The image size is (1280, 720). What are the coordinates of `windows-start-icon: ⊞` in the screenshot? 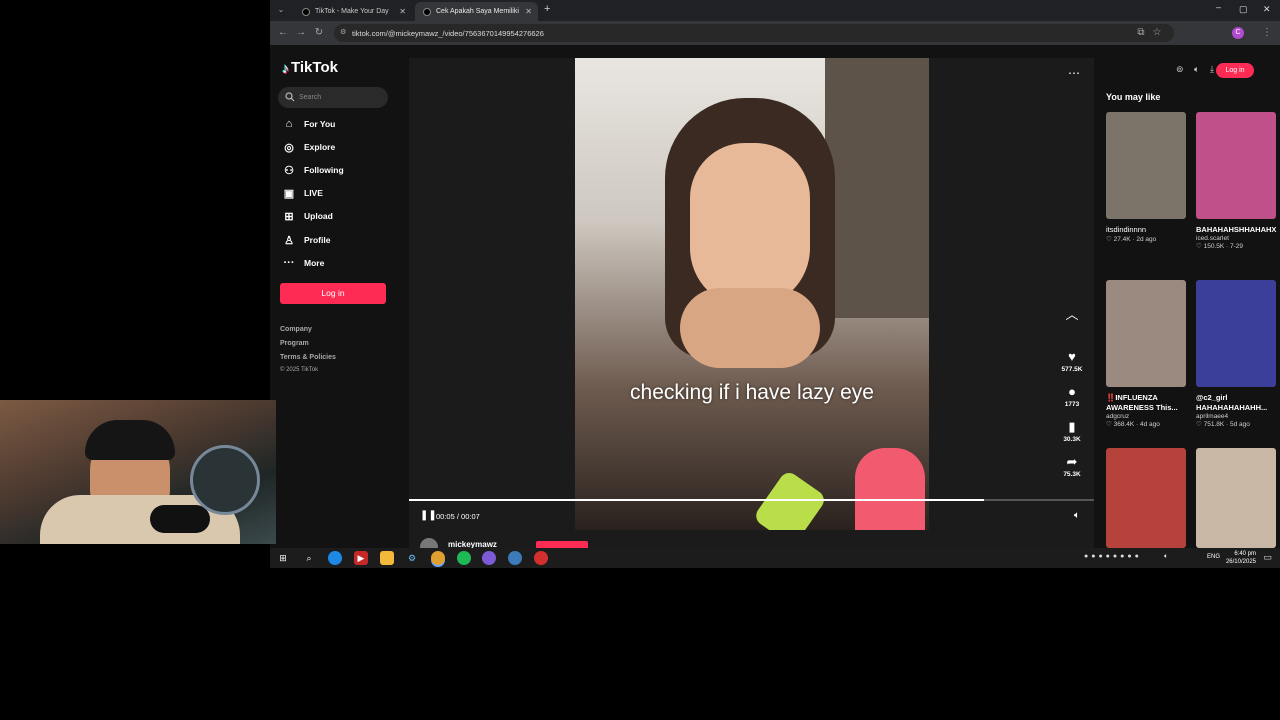 It's located at (283, 558).